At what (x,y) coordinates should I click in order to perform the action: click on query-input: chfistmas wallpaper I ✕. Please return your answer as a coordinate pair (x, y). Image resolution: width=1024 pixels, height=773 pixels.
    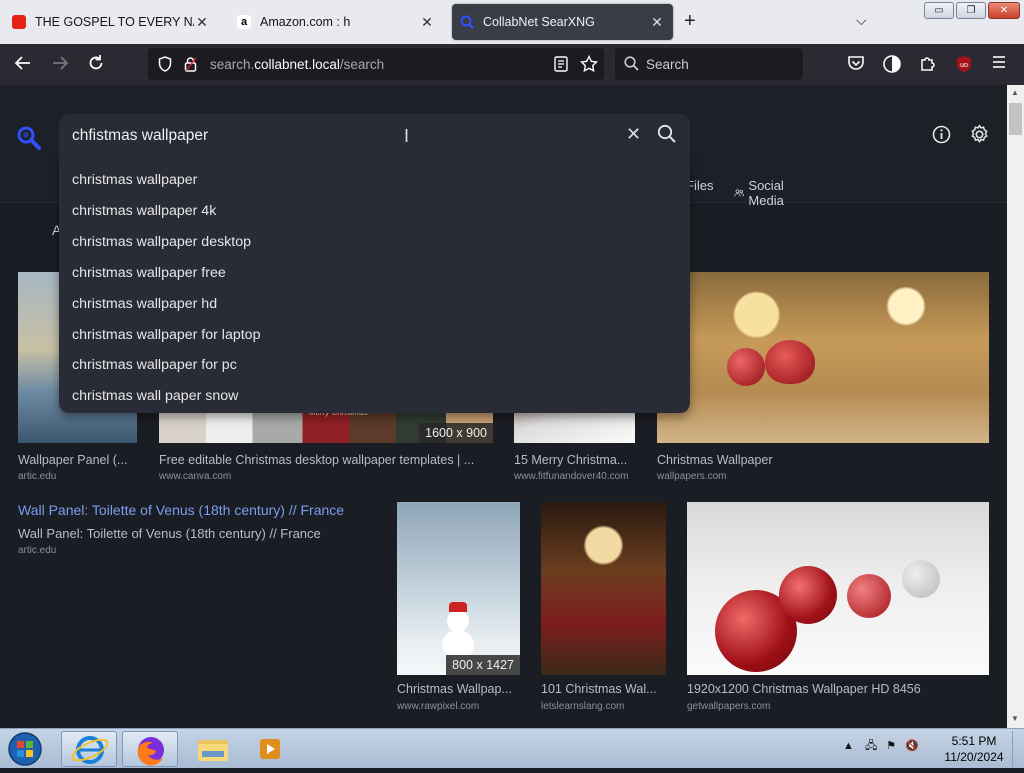
    Looking at the image, I should click on (374, 136).